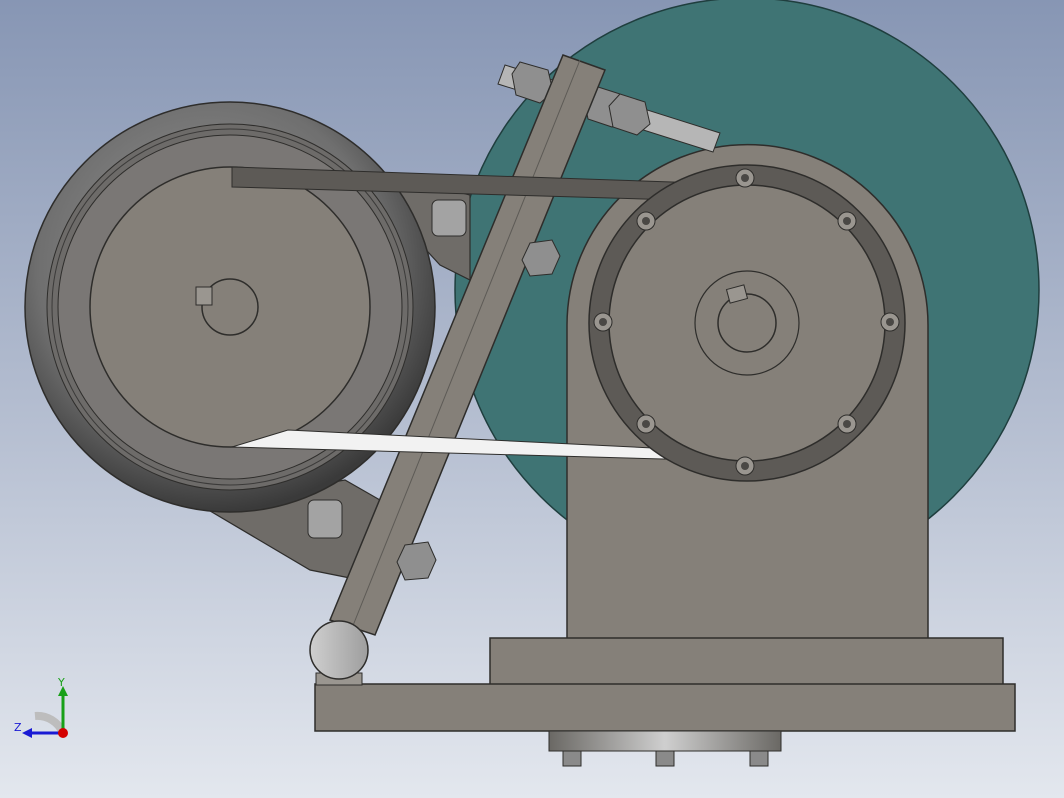  What do you see at coordinates (61, 682) in the screenshot?
I see `triad-y-label: Y` at bounding box center [61, 682].